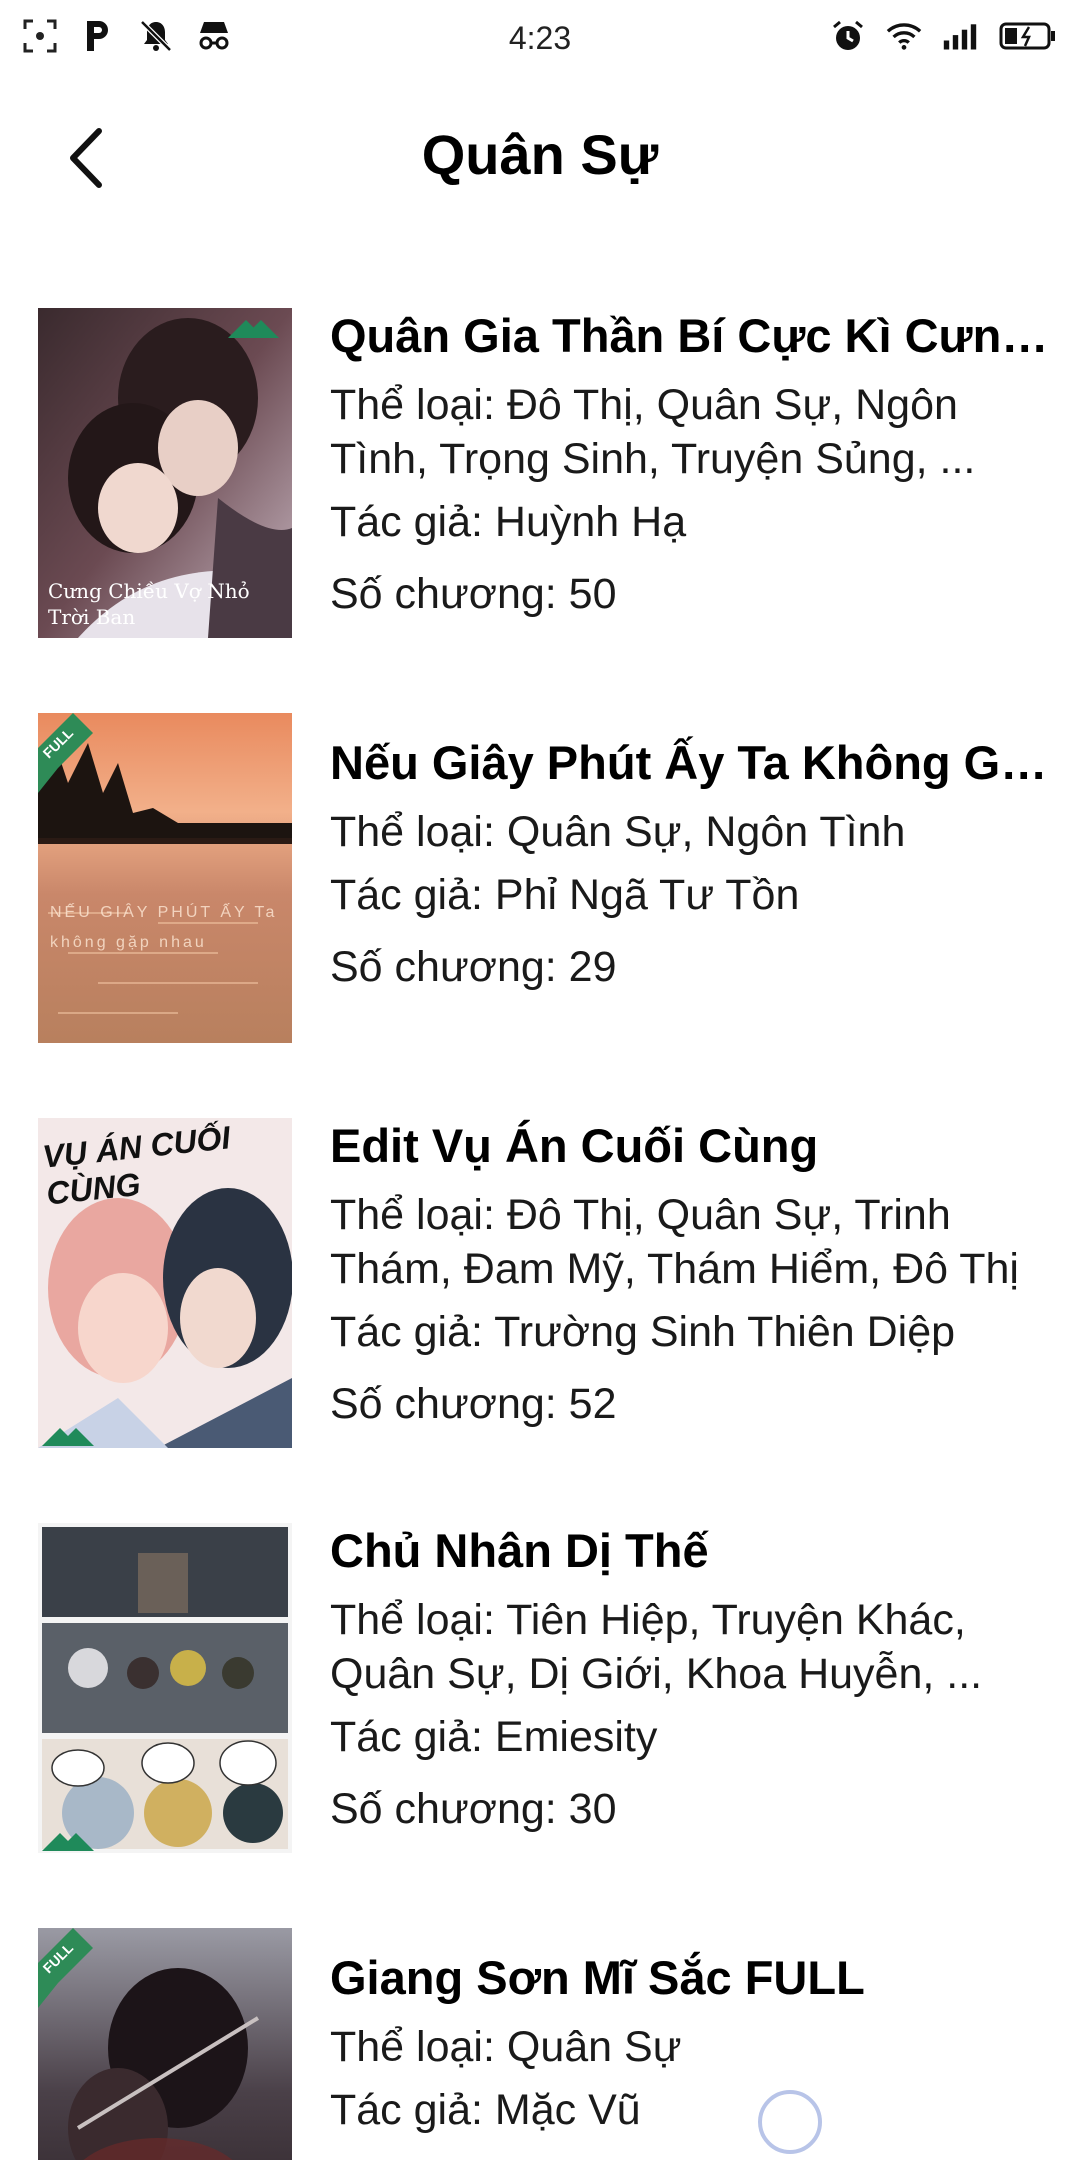  What do you see at coordinates (790, 2122) in the screenshot?
I see `loading-spinner` at bounding box center [790, 2122].